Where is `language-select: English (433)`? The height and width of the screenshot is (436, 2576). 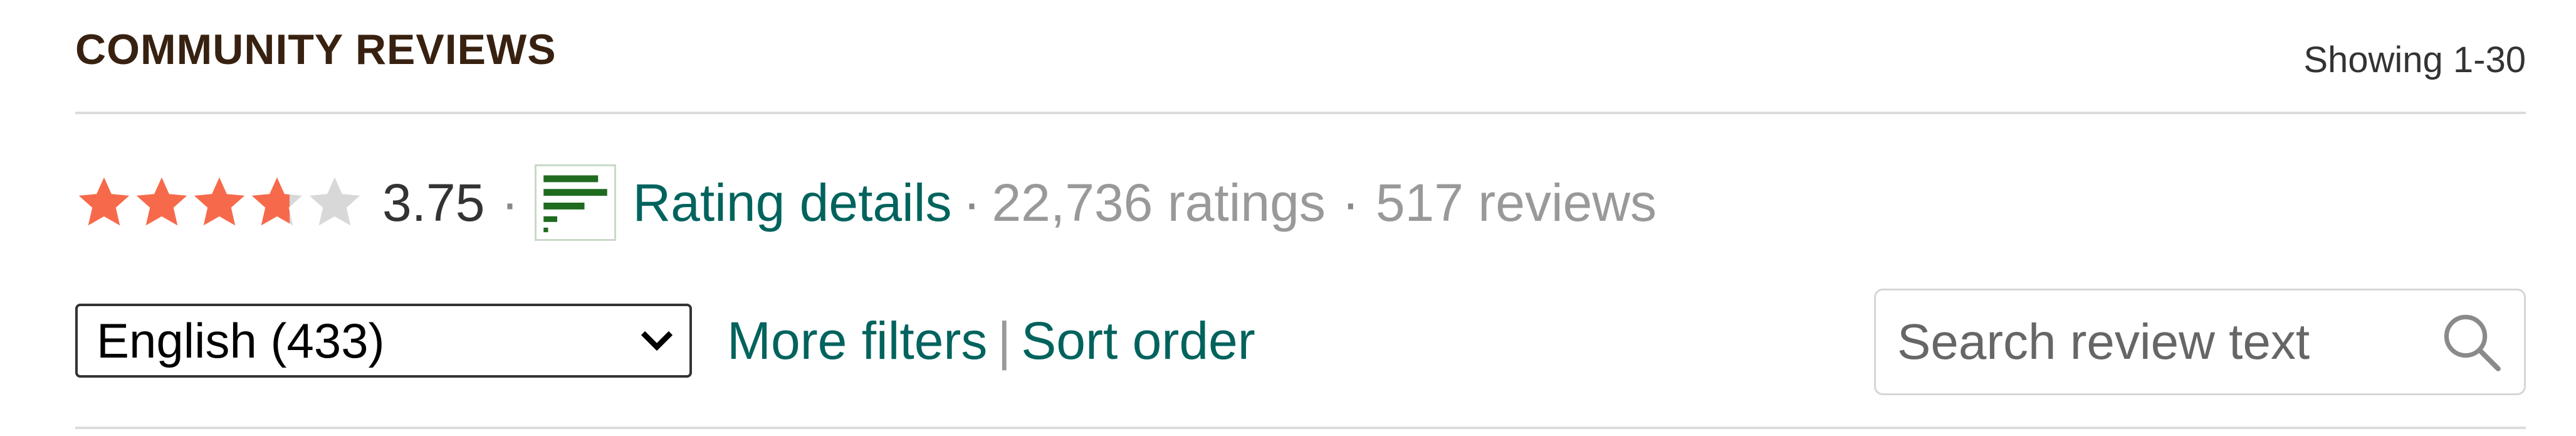 language-select: English (433) is located at coordinates (383, 341).